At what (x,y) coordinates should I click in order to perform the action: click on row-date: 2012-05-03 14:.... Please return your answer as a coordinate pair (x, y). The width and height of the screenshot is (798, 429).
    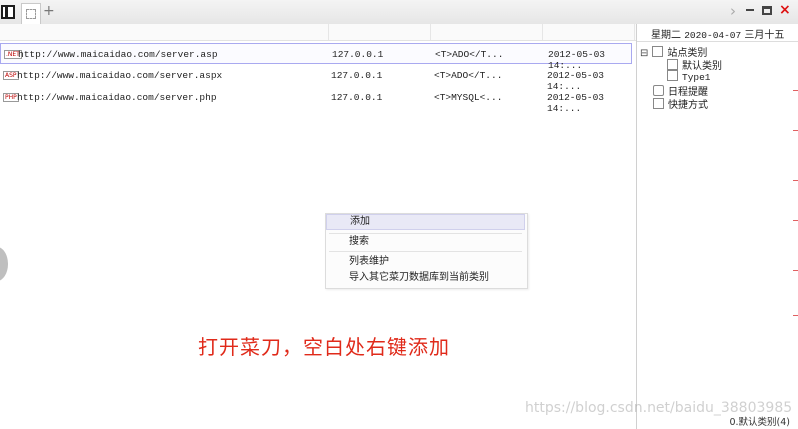
    Looking at the image, I should click on (576, 103).